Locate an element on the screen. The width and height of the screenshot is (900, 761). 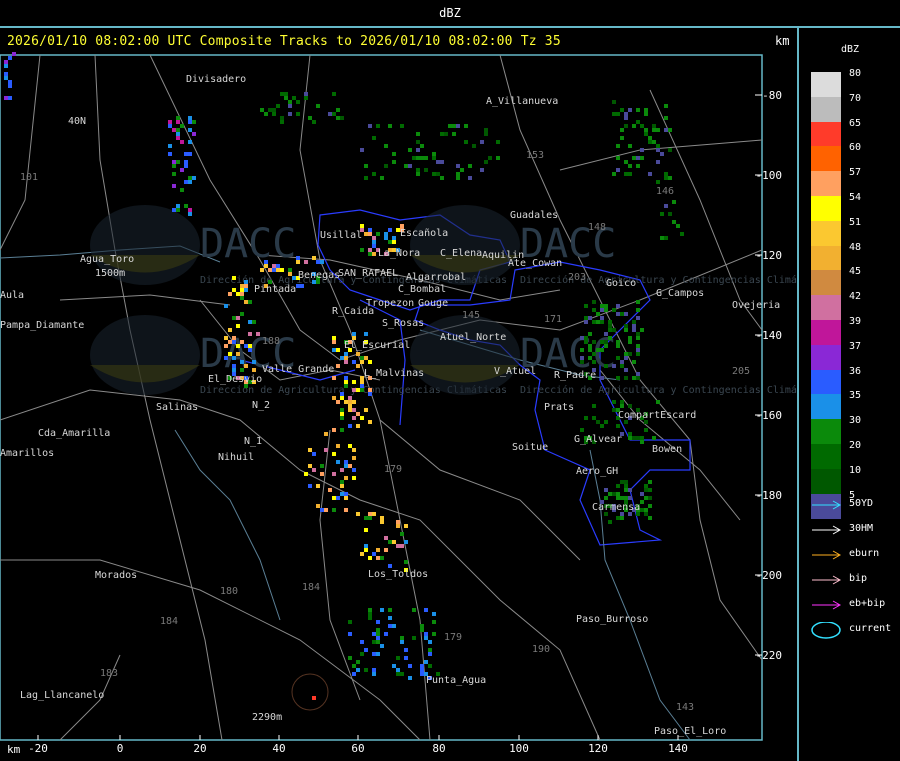
legend-value: 70 is located at coordinates (855, 98).